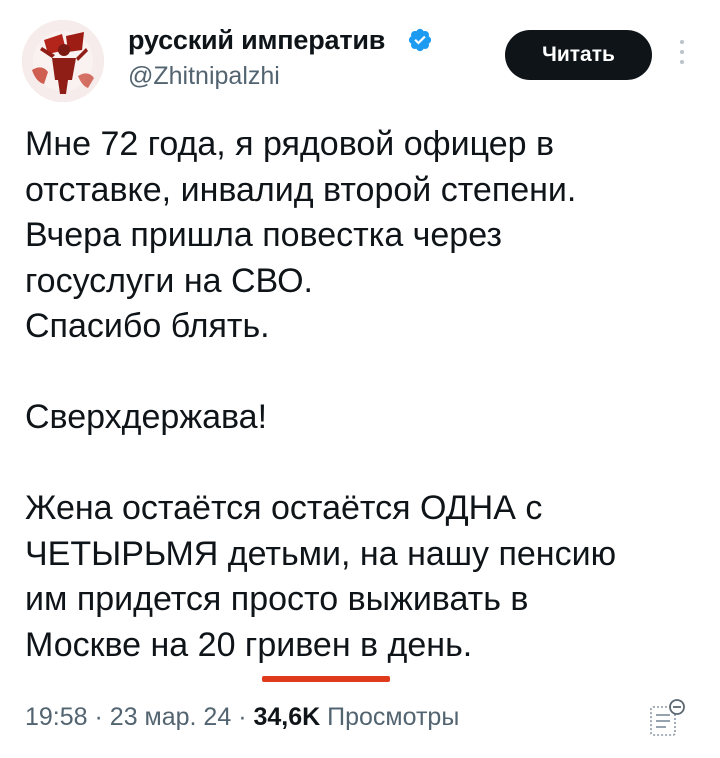 The image size is (720, 758). What do you see at coordinates (146, 417) in the screenshot?
I see `post-line: Сверхдержава!` at bounding box center [146, 417].